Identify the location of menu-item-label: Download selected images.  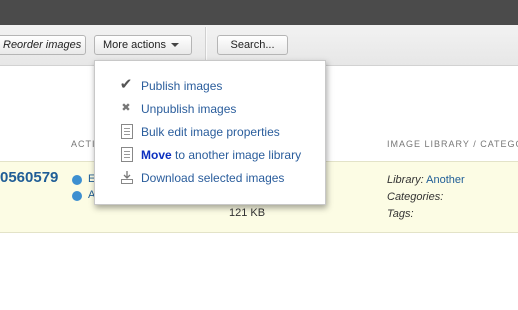
(213, 178).